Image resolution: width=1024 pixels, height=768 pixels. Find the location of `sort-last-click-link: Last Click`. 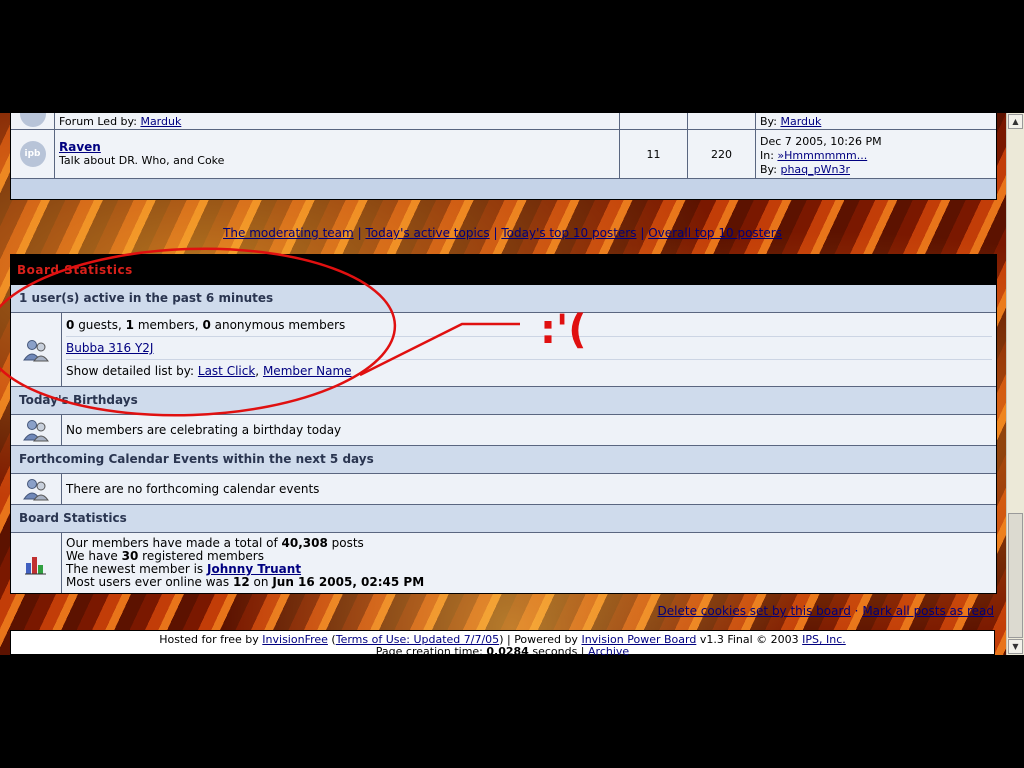

sort-last-click-link: Last Click is located at coordinates (226, 371).